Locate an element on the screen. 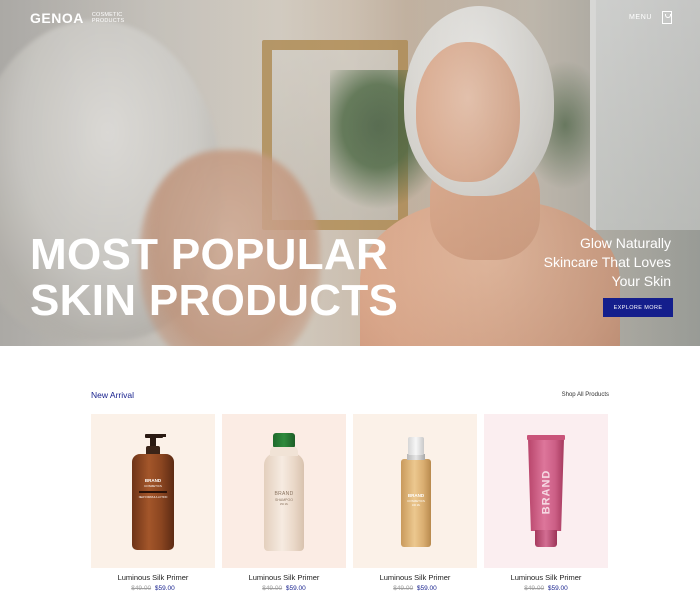  hero-tagline-line: Your Skin is located at coordinates (641, 281).